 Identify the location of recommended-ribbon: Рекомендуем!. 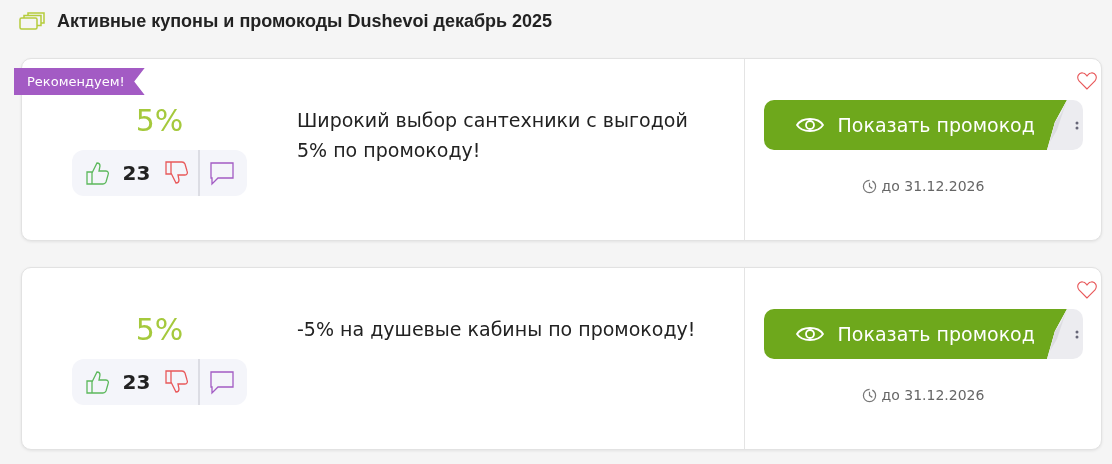
(79, 81).